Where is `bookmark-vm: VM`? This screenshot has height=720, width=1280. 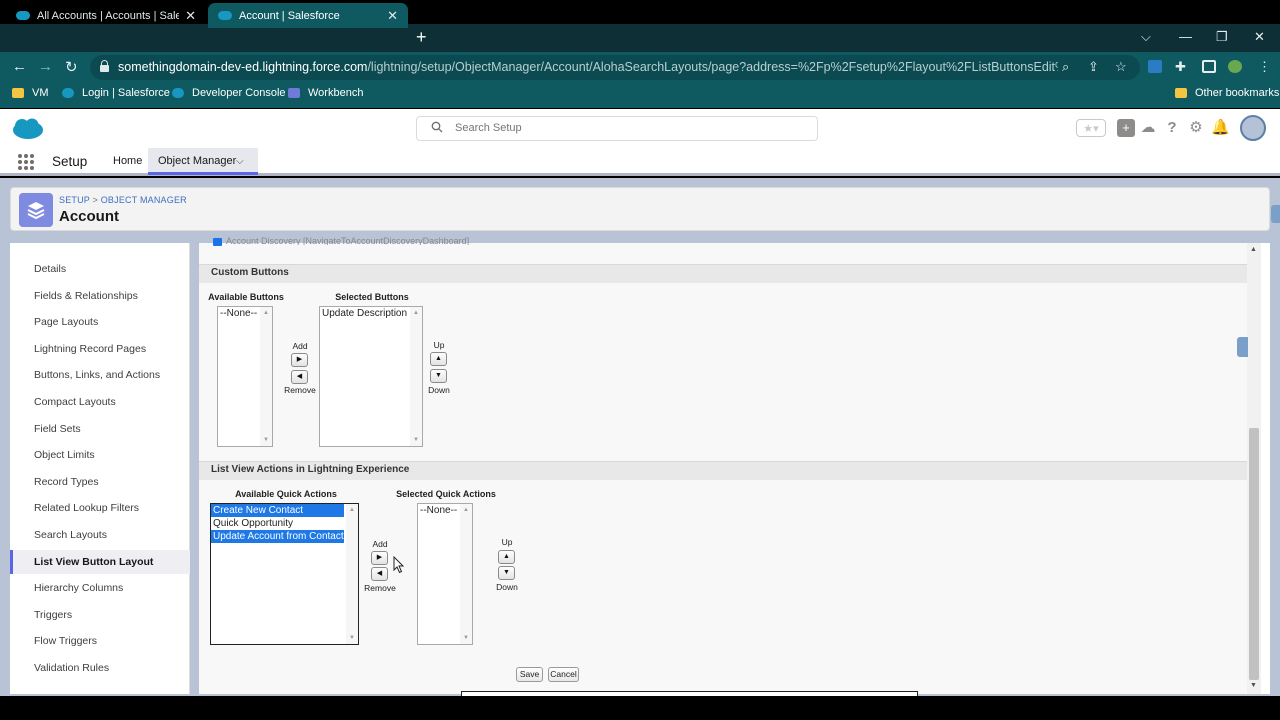 bookmark-vm: VM is located at coordinates (30, 93).